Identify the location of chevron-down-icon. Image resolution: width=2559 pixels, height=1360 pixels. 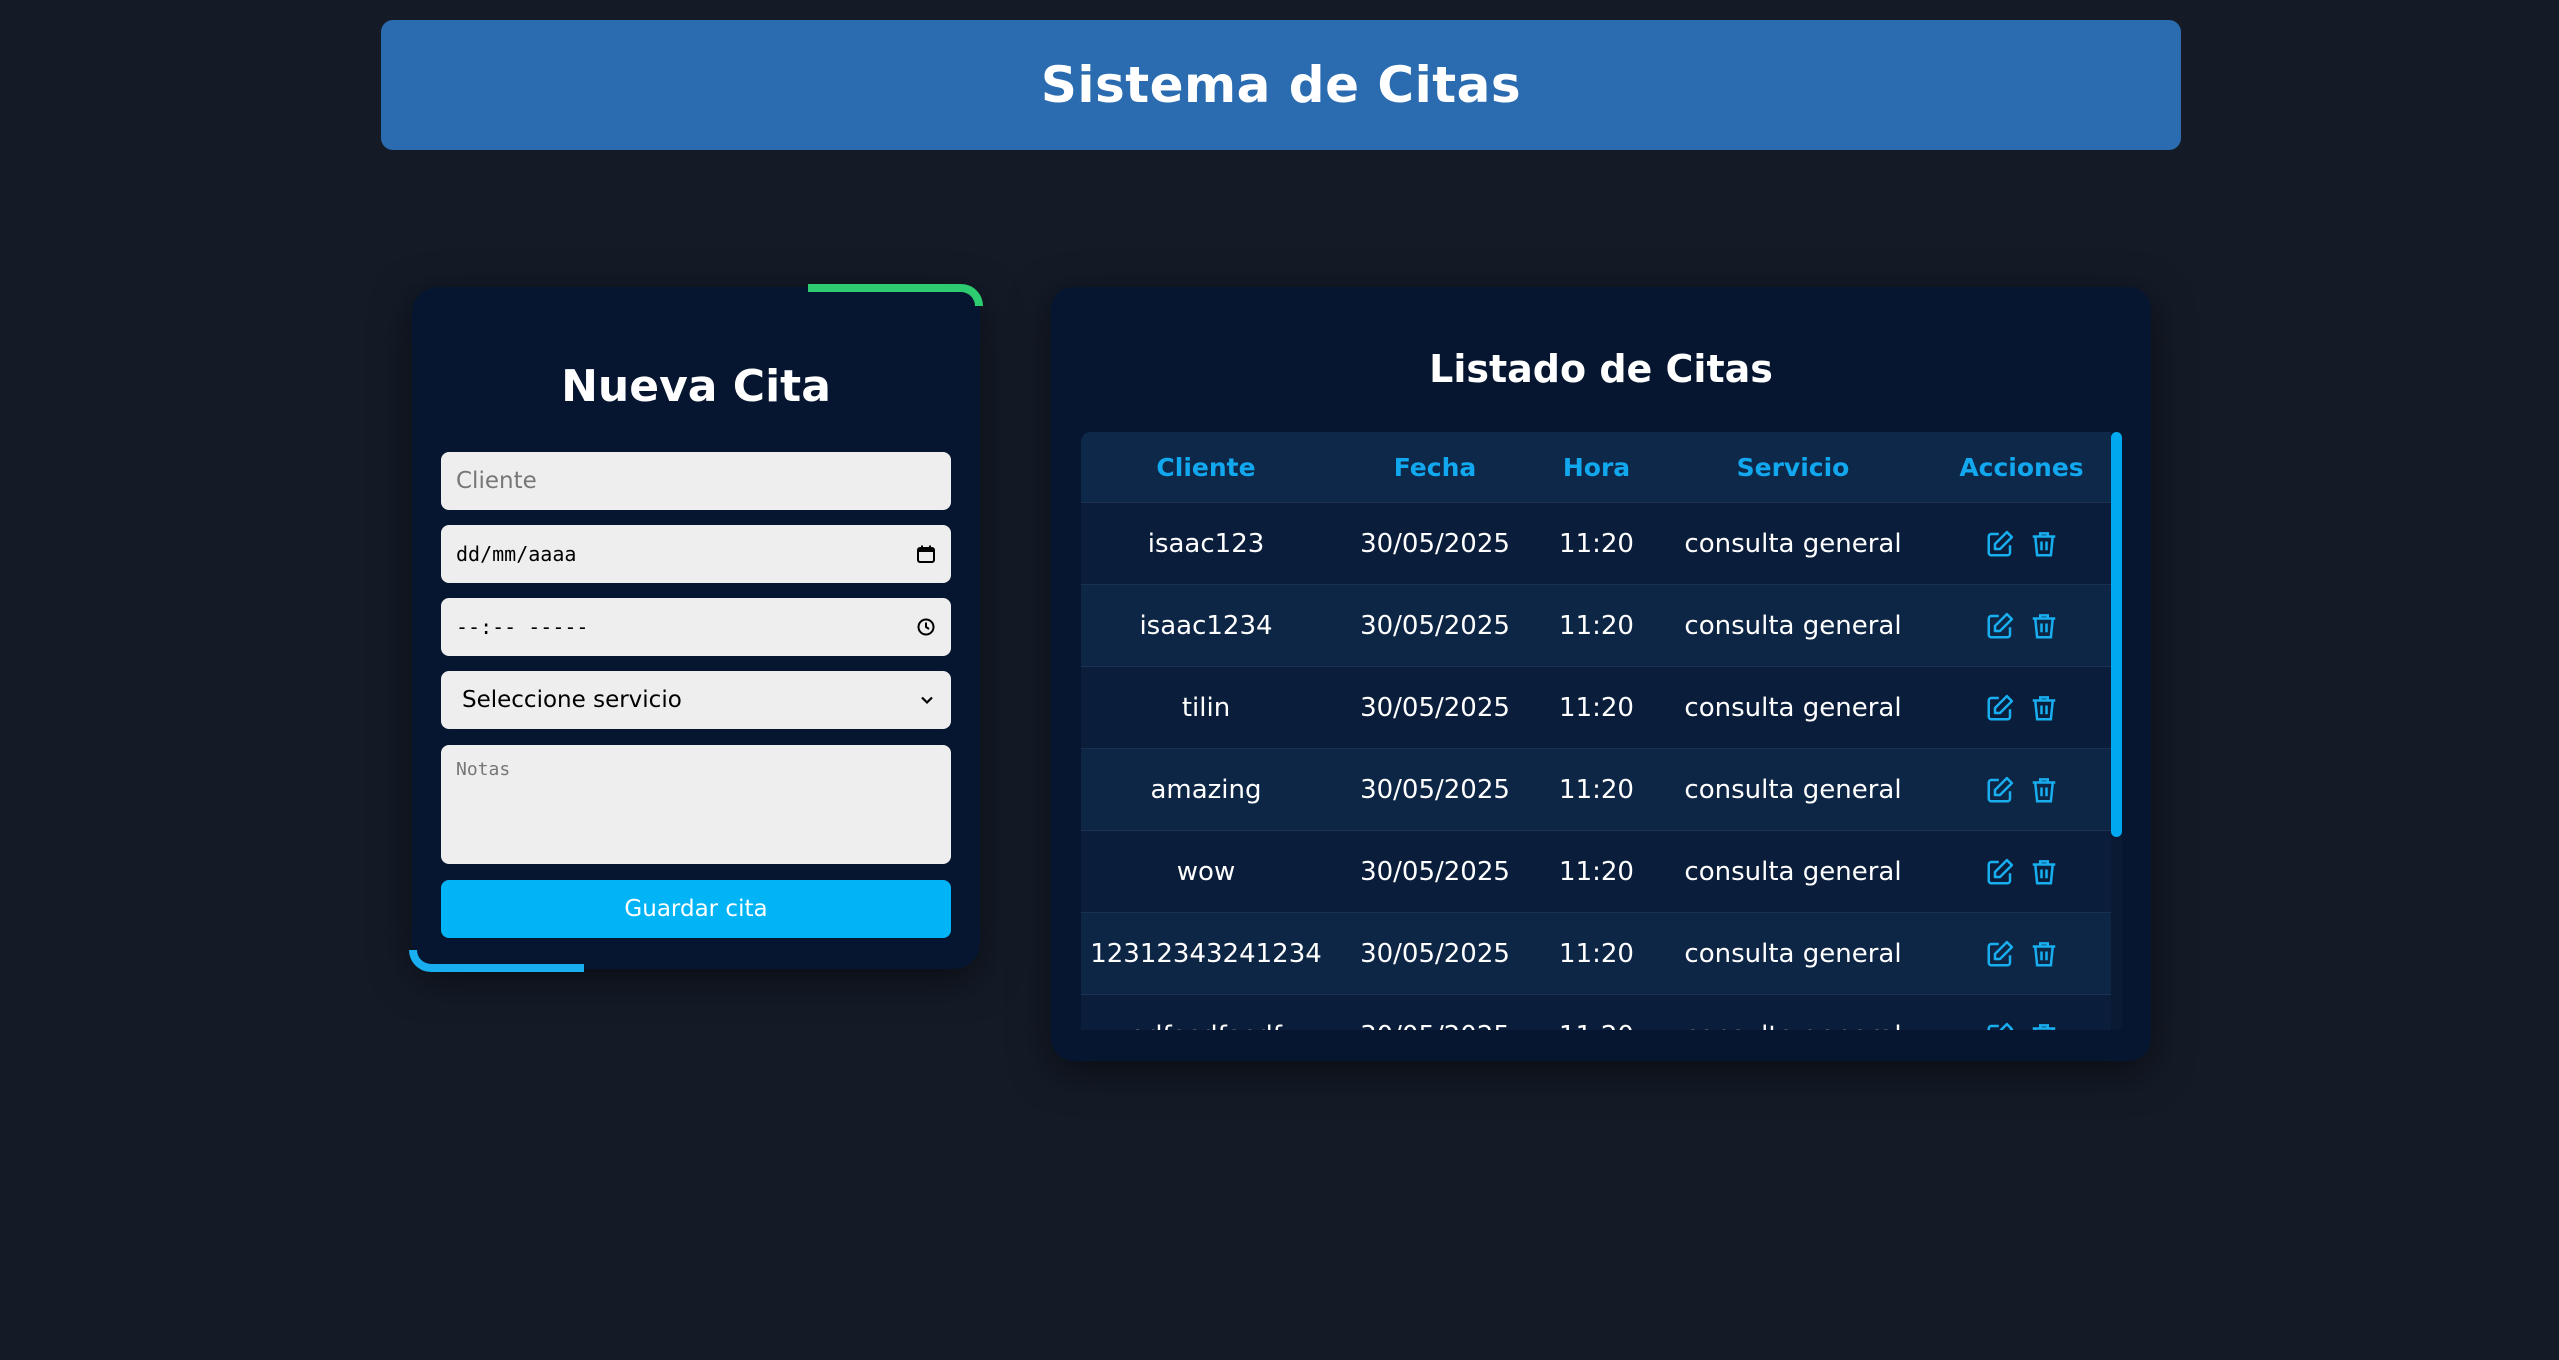
(927, 700).